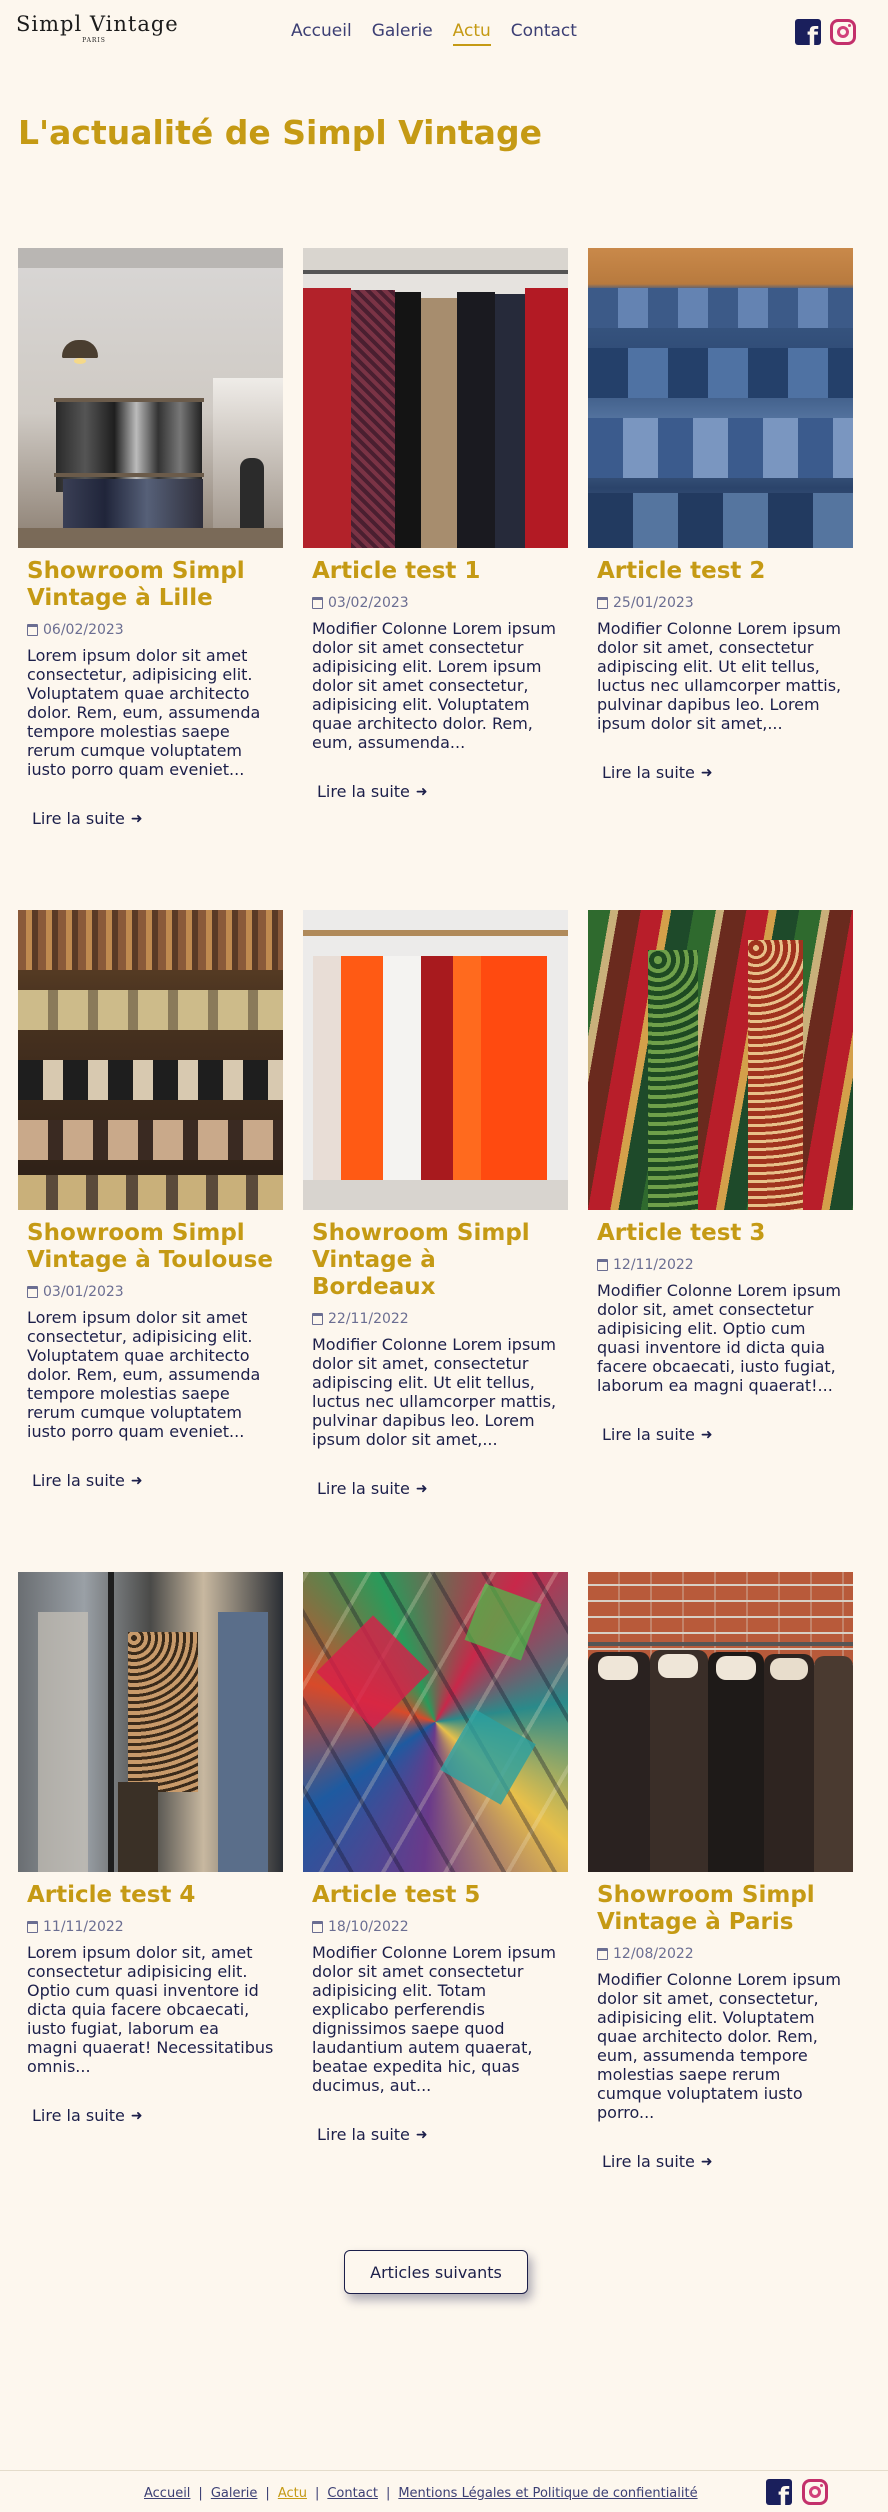 This screenshot has width=888, height=2512. Describe the element at coordinates (150, 1722) in the screenshot. I see `mannequin-window-photo` at that location.